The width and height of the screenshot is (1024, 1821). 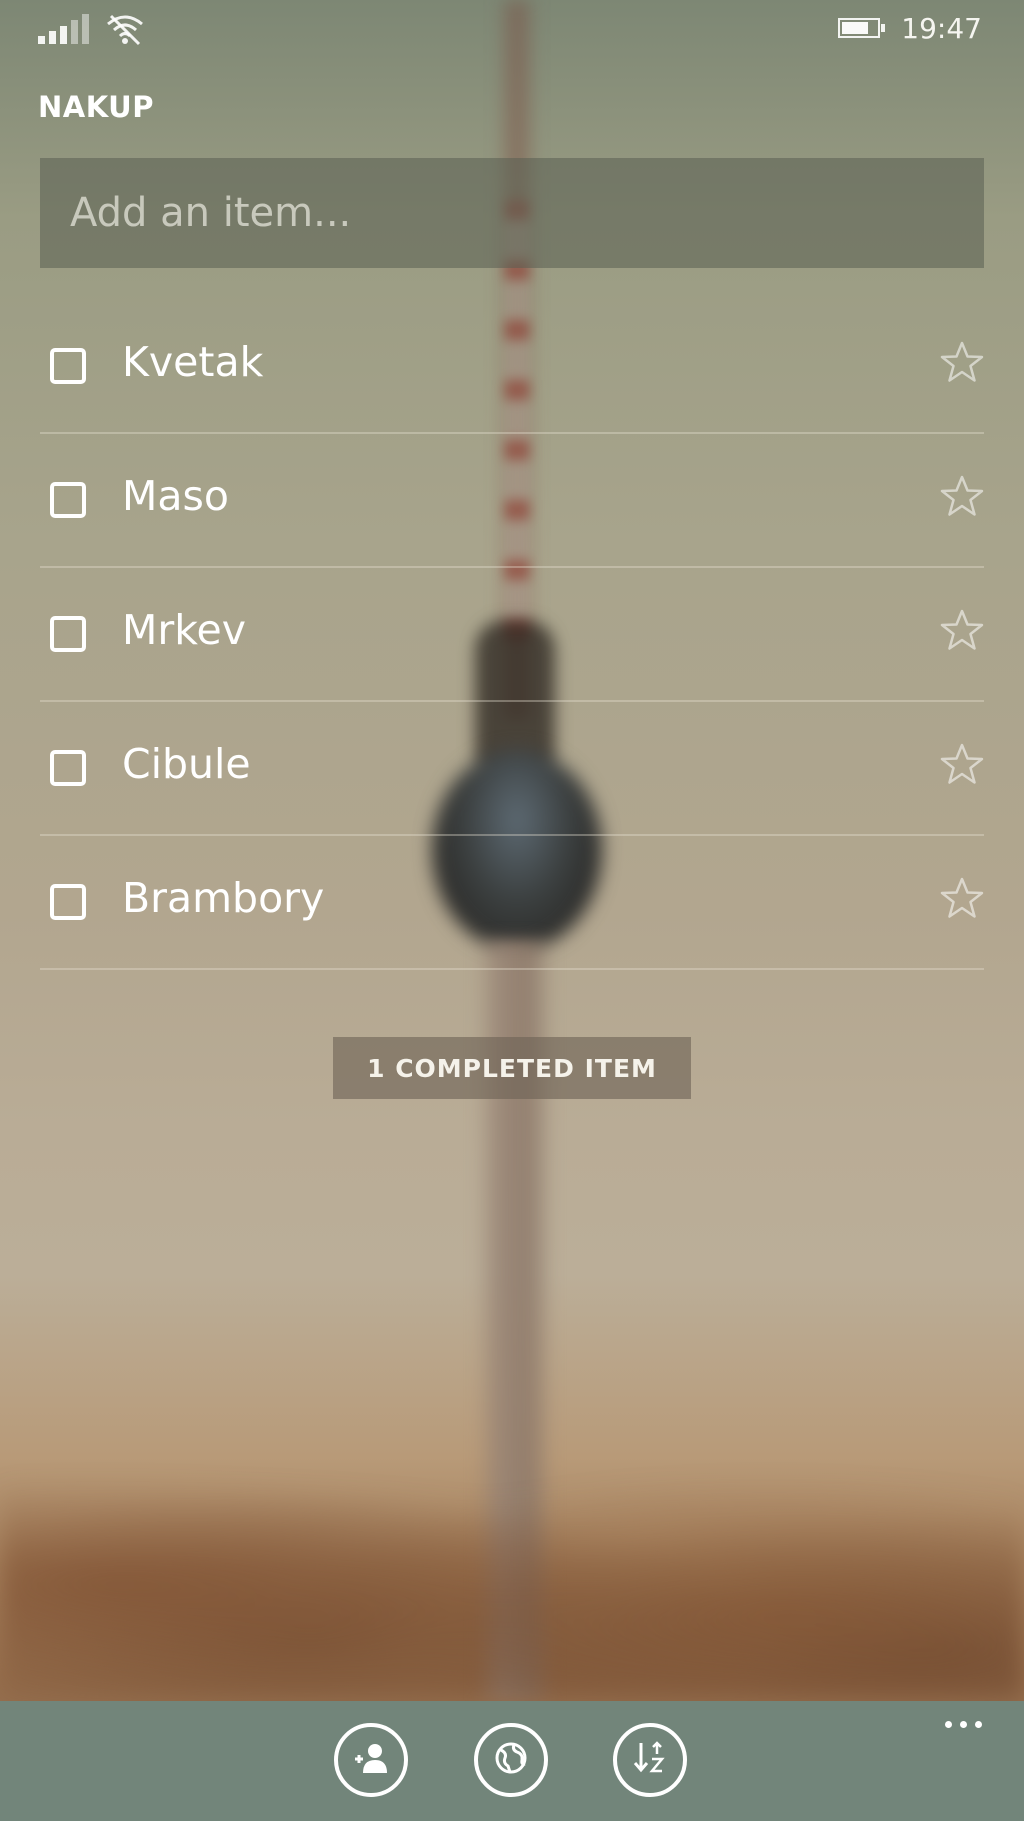 What do you see at coordinates (512, 903) in the screenshot?
I see `task-row: Brambory` at bounding box center [512, 903].